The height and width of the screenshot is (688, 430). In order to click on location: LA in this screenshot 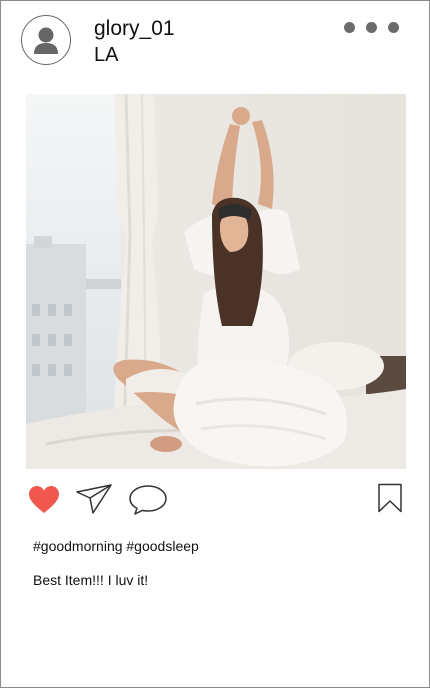, I will do `click(106, 55)`.